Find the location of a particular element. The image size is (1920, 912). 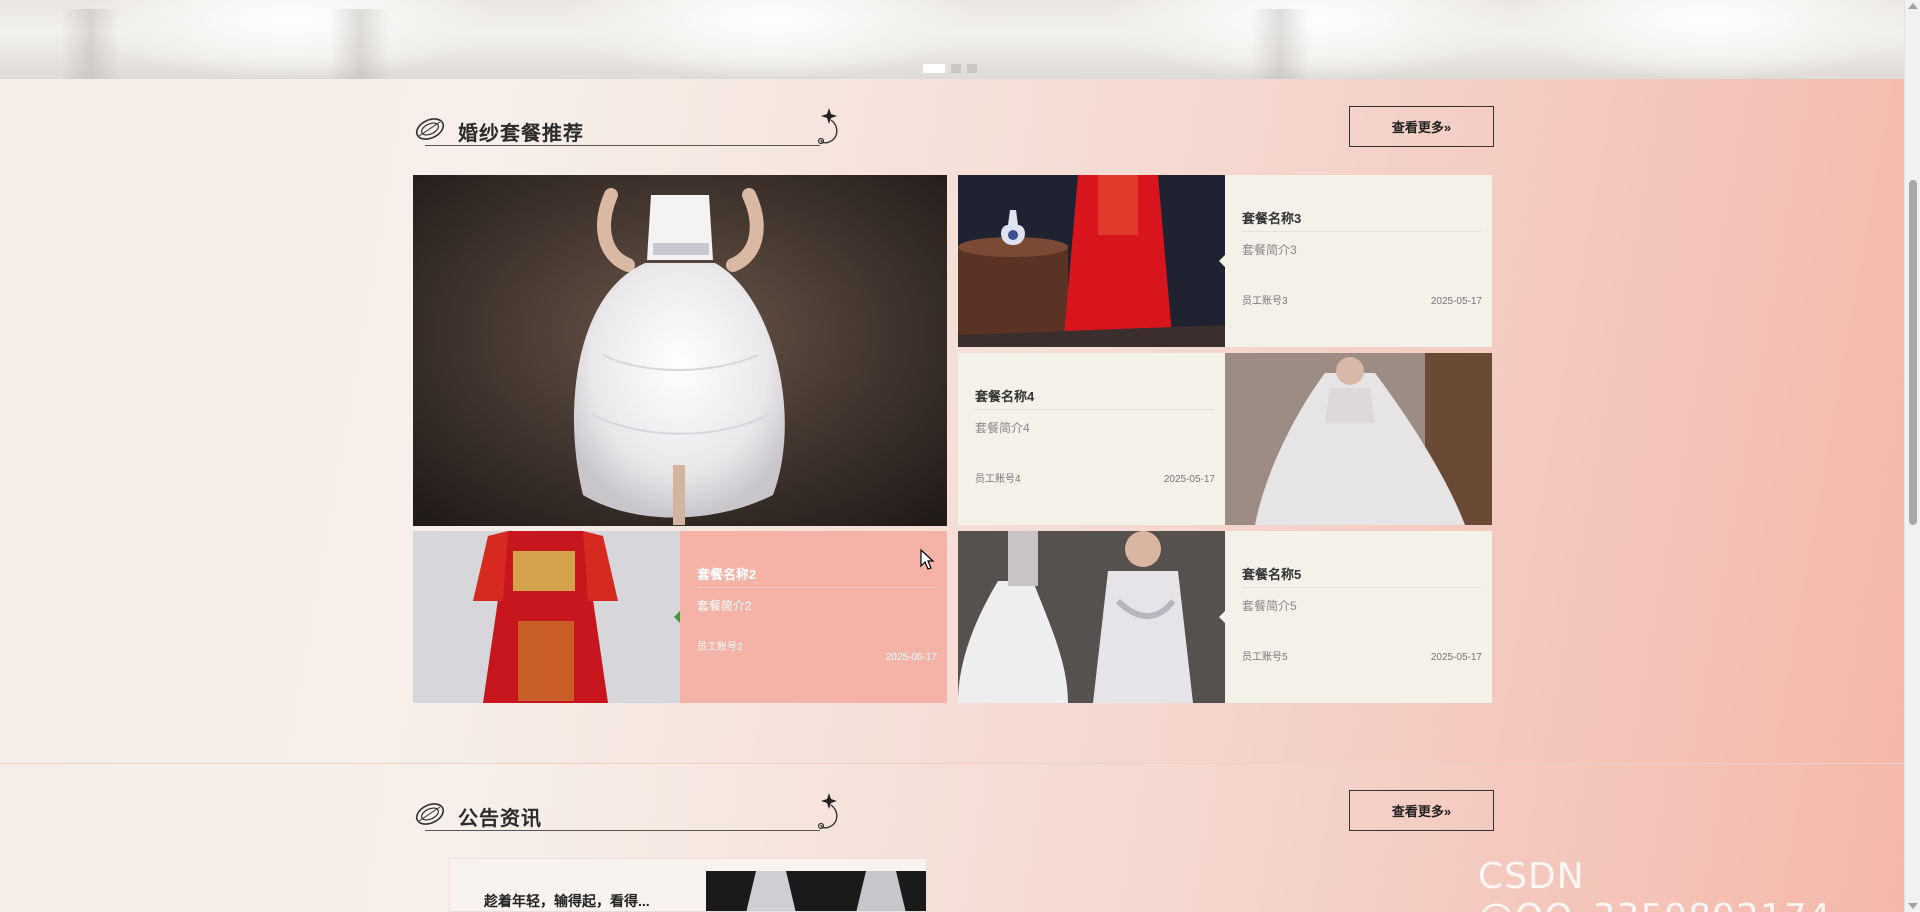

package-info-4: 套餐名称4 套餐简介4 员工账号4 2025-05-17 is located at coordinates (1094, 439).